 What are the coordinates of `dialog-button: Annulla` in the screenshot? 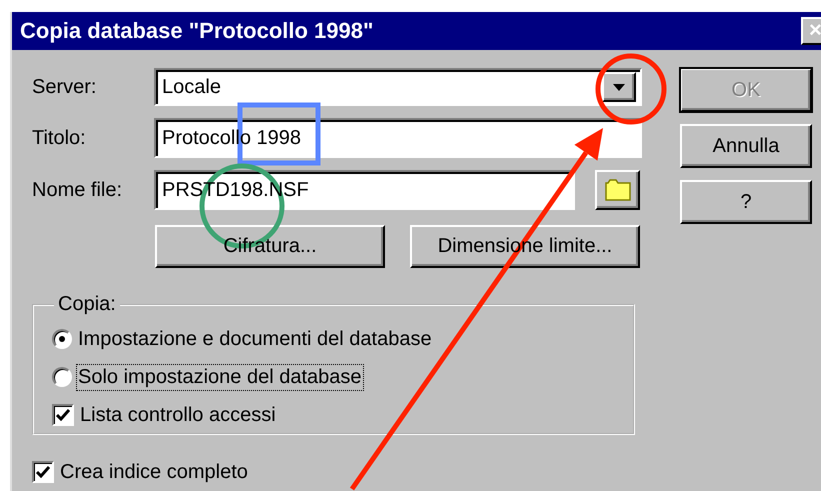 It's located at (746, 146).